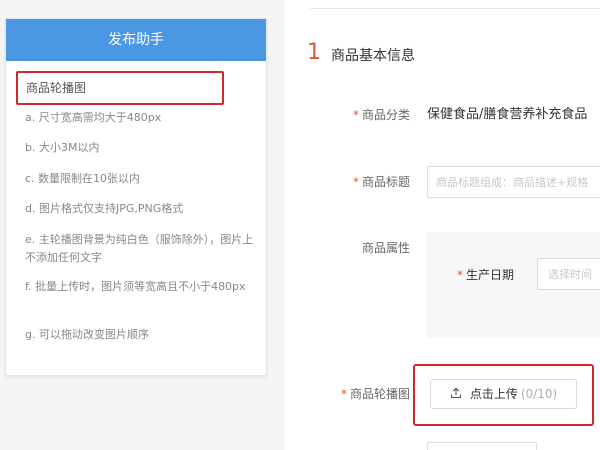 The image size is (600, 450). I want to click on upload-count: (0/10), so click(539, 394).